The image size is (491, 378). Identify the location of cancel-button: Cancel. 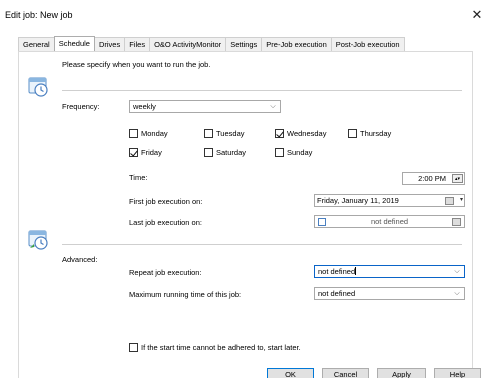
(345, 373).